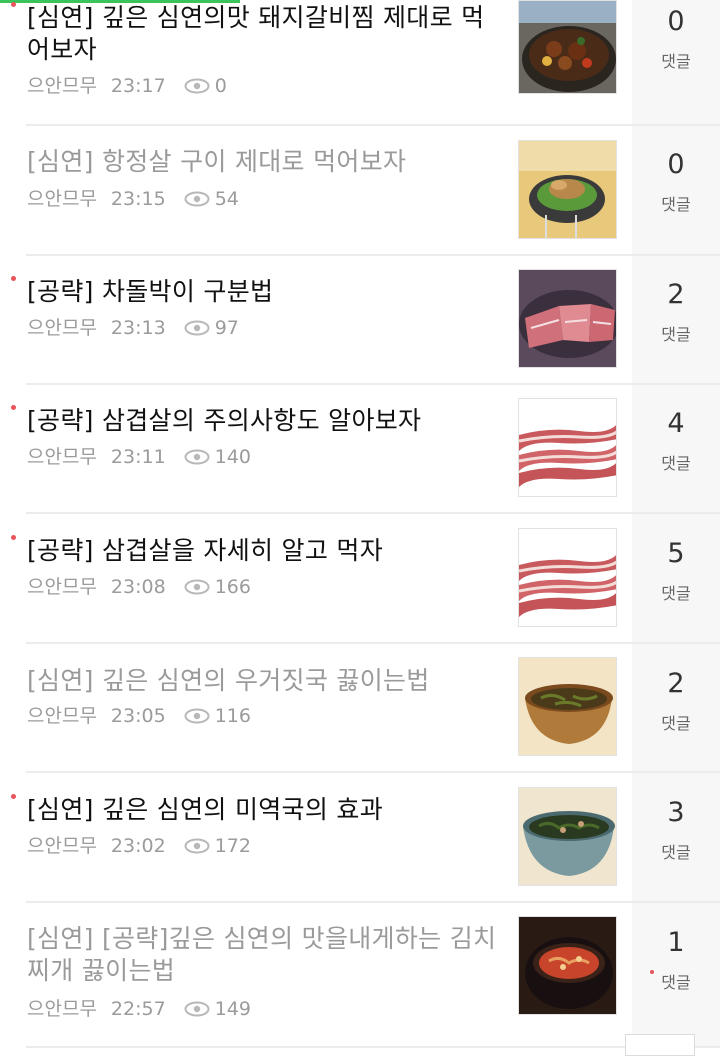  I want to click on seaweed-soup-thumbnail, so click(567, 836).